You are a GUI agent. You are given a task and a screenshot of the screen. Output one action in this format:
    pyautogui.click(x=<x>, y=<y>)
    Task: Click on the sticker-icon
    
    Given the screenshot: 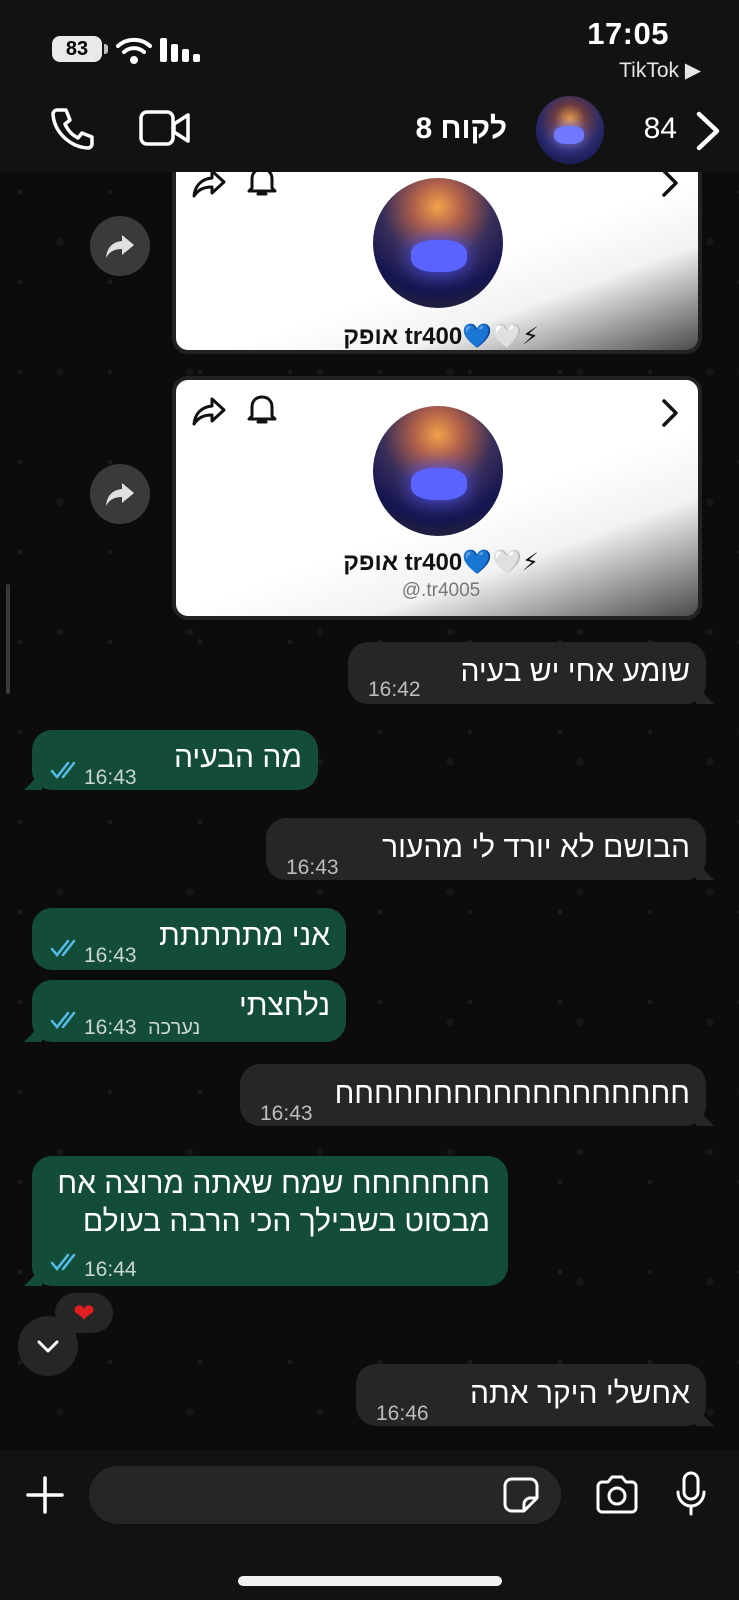 What is the action you would take?
    pyautogui.click(x=521, y=1495)
    